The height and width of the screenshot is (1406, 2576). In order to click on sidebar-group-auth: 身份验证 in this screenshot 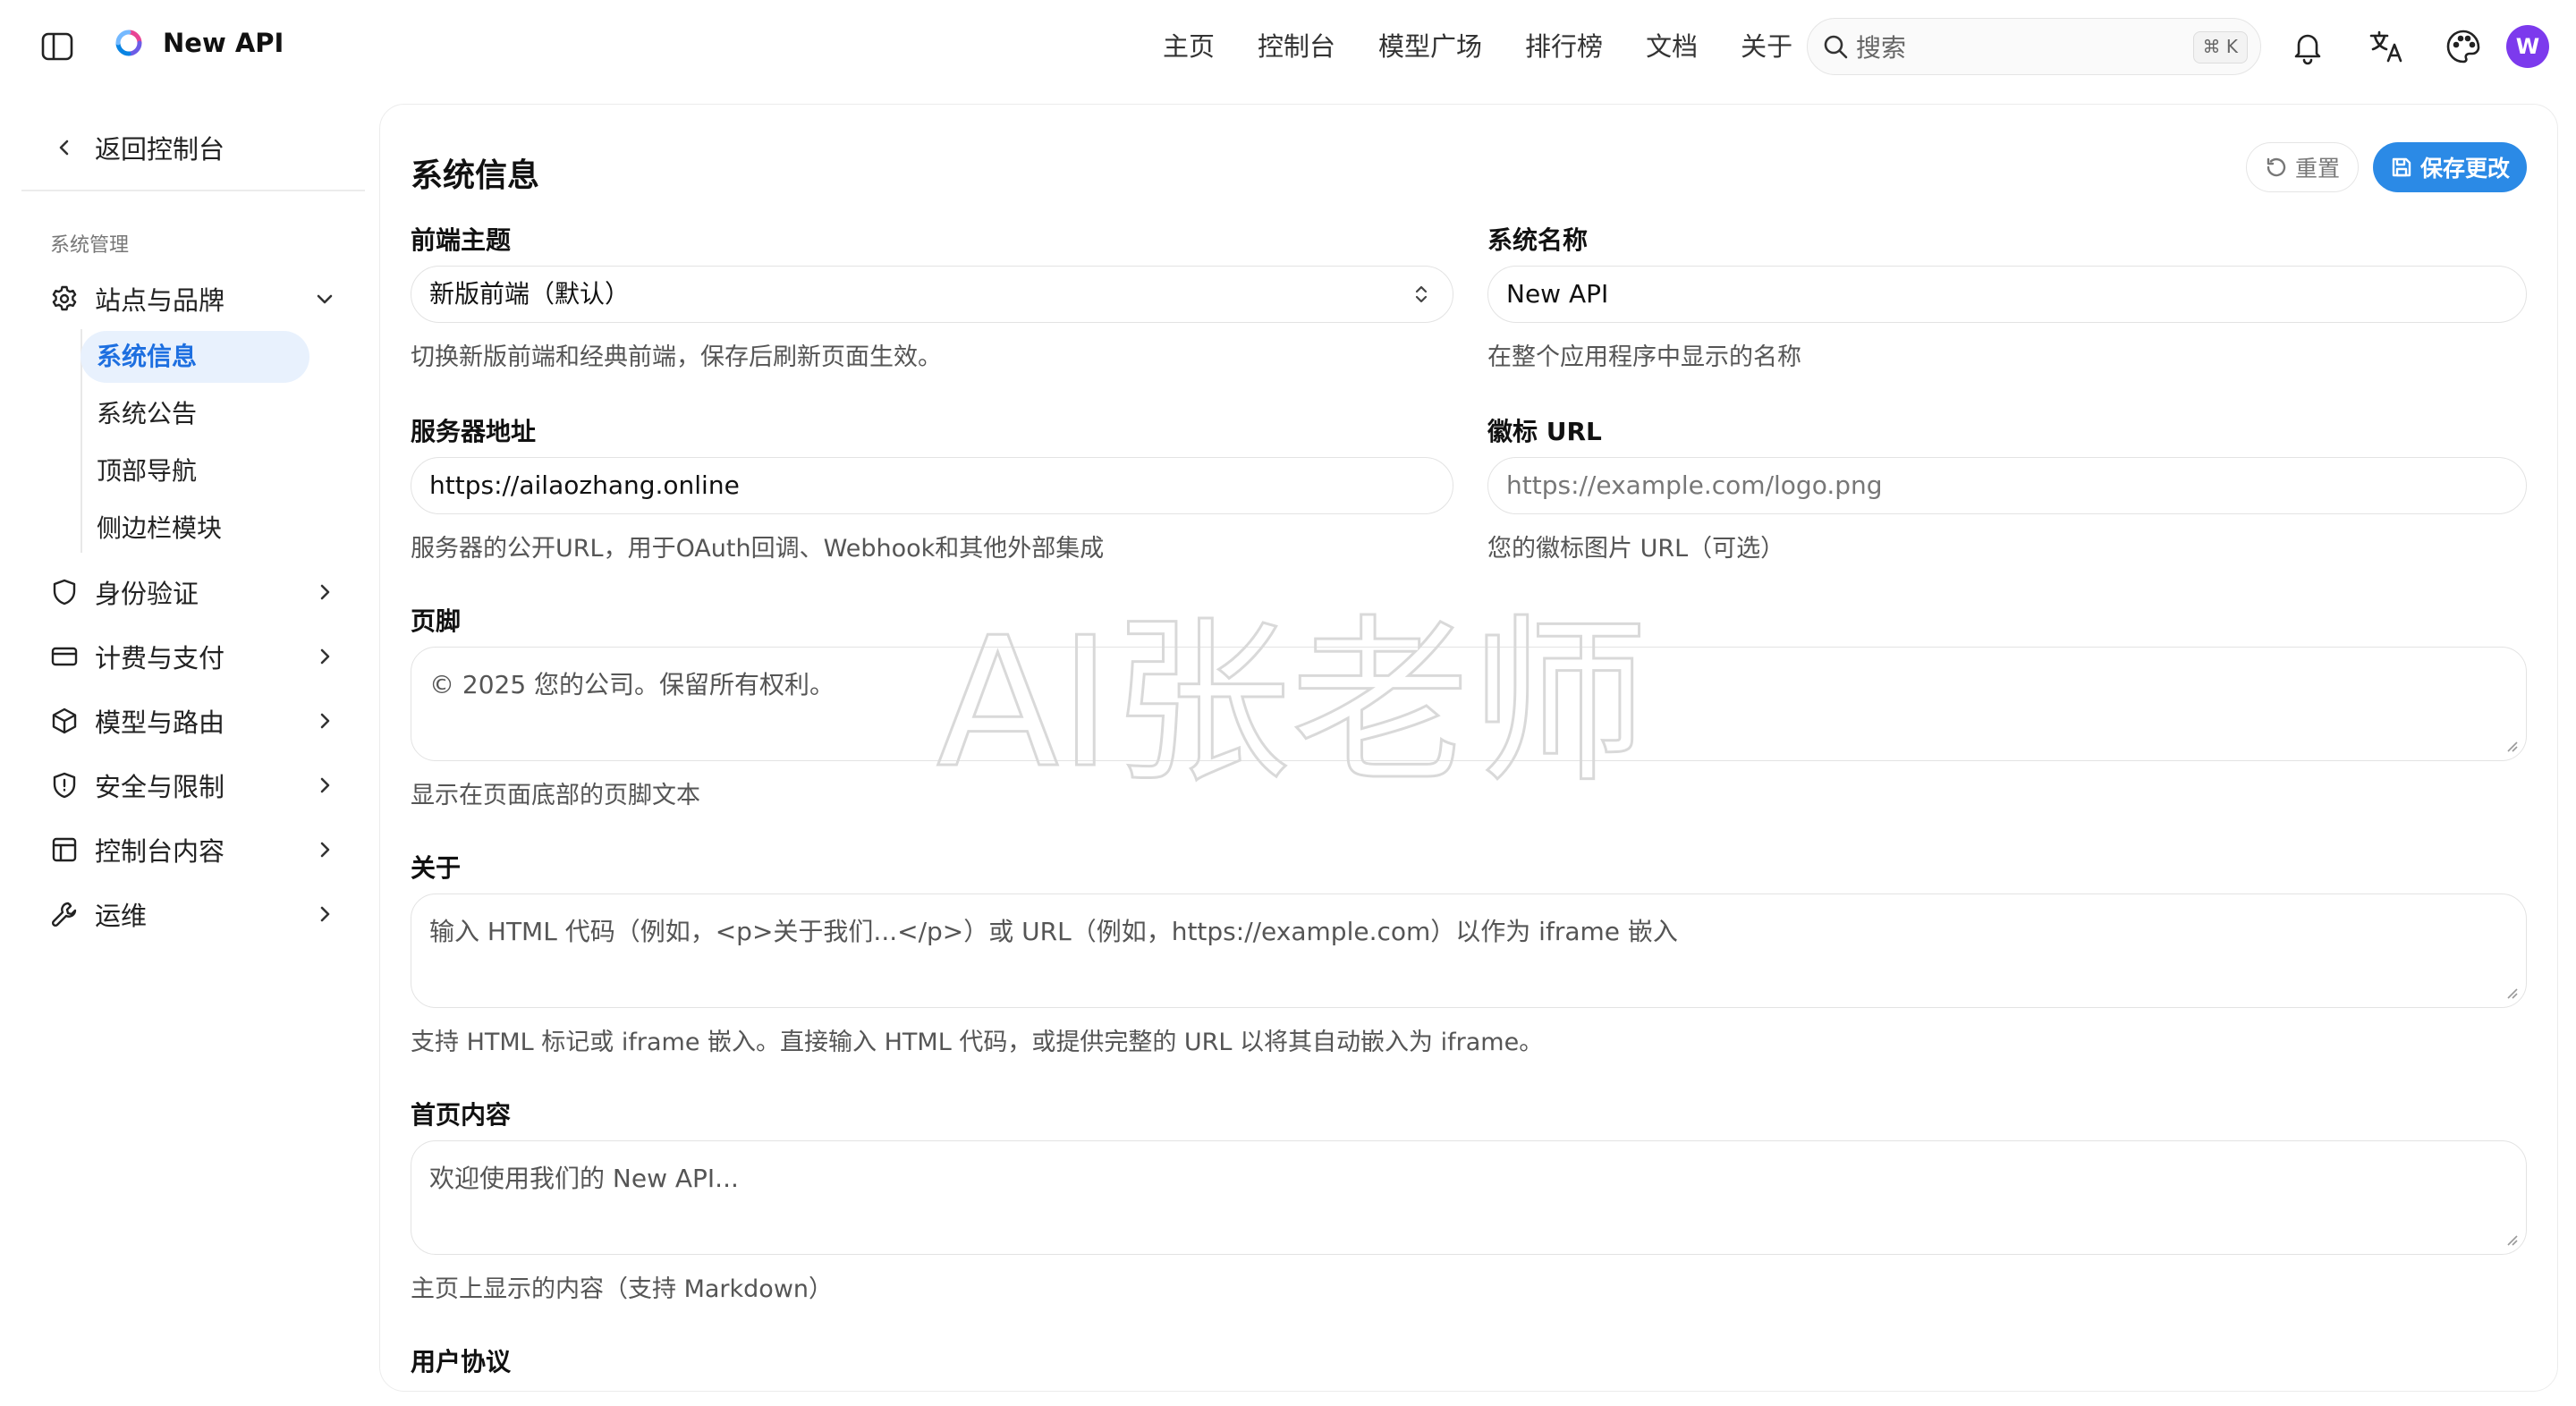, I will do `click(193, 593)`.